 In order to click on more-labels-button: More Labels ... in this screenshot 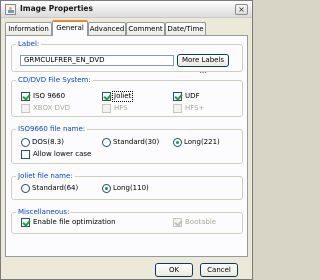, I will do `click(203, 64)`.